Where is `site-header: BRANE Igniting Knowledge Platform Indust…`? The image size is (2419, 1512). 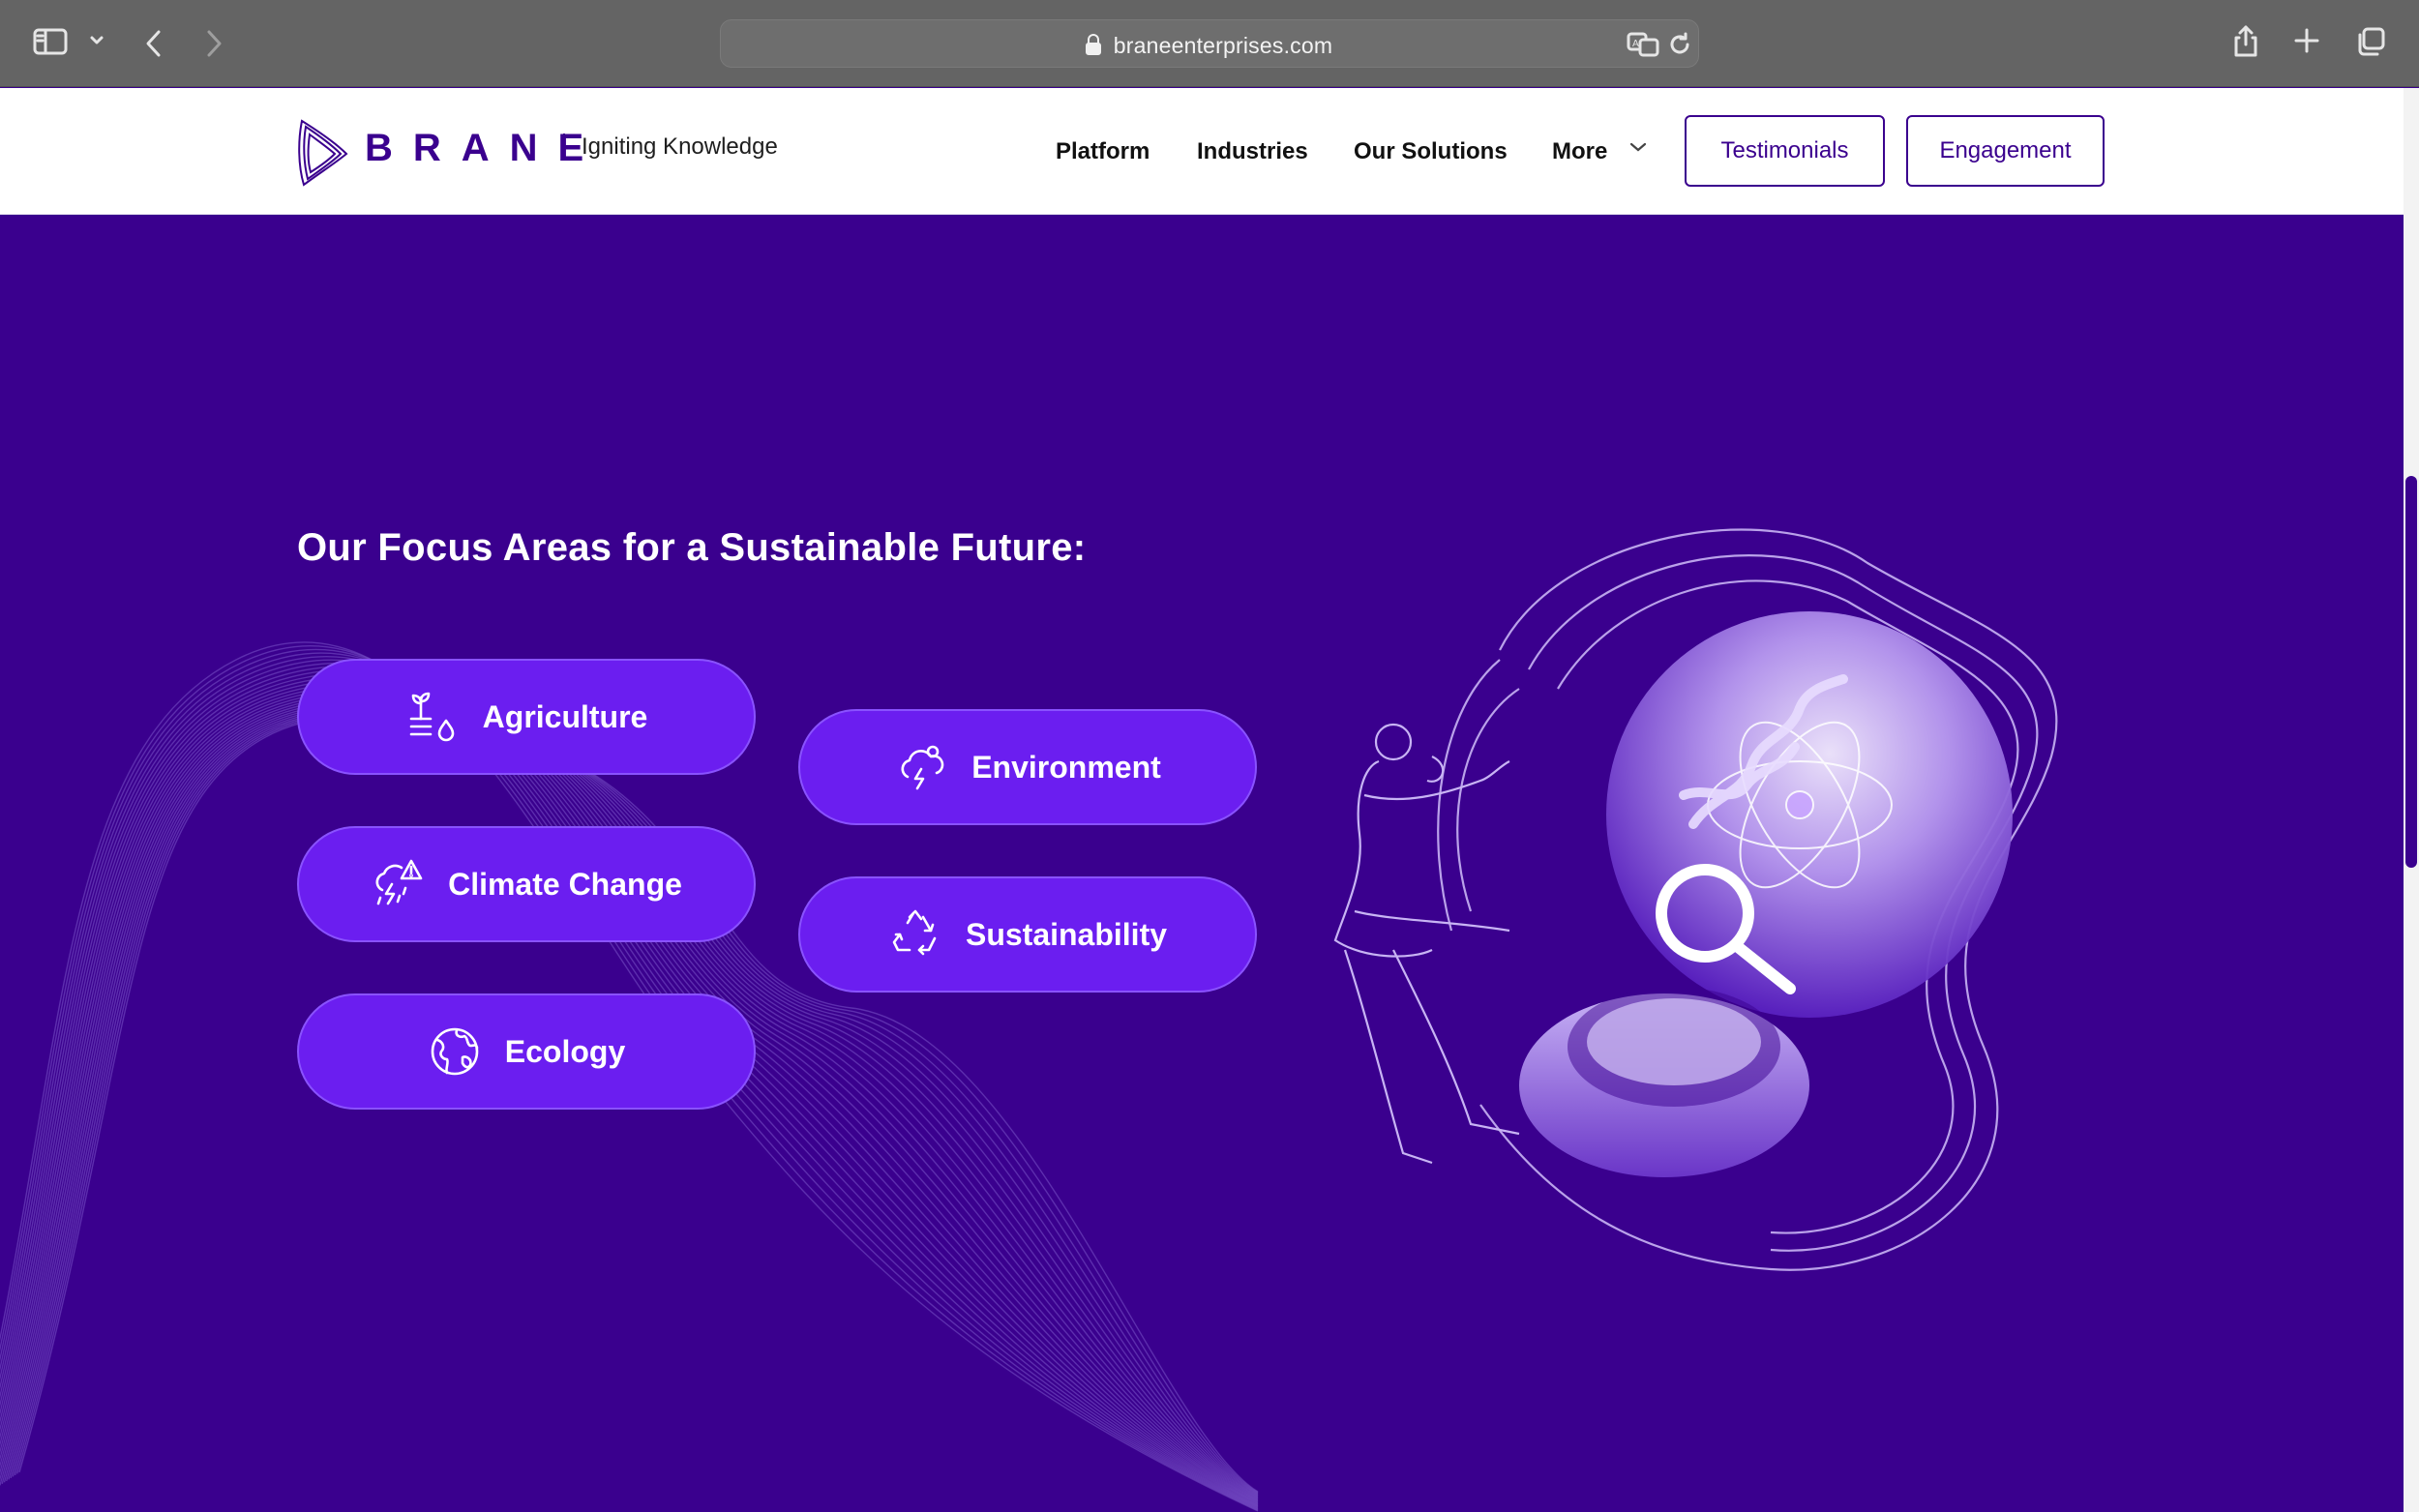 site-header: BRANE Igniting Knowledge Platform Indust… is located at coordinates (1202, 152).